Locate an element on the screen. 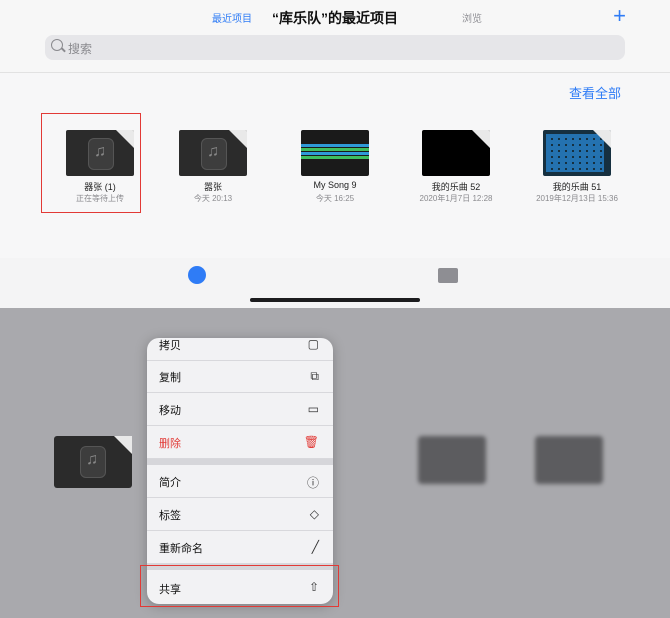  file-date: 2019年12月13日 15:36 is located at coordinates (577, 198).